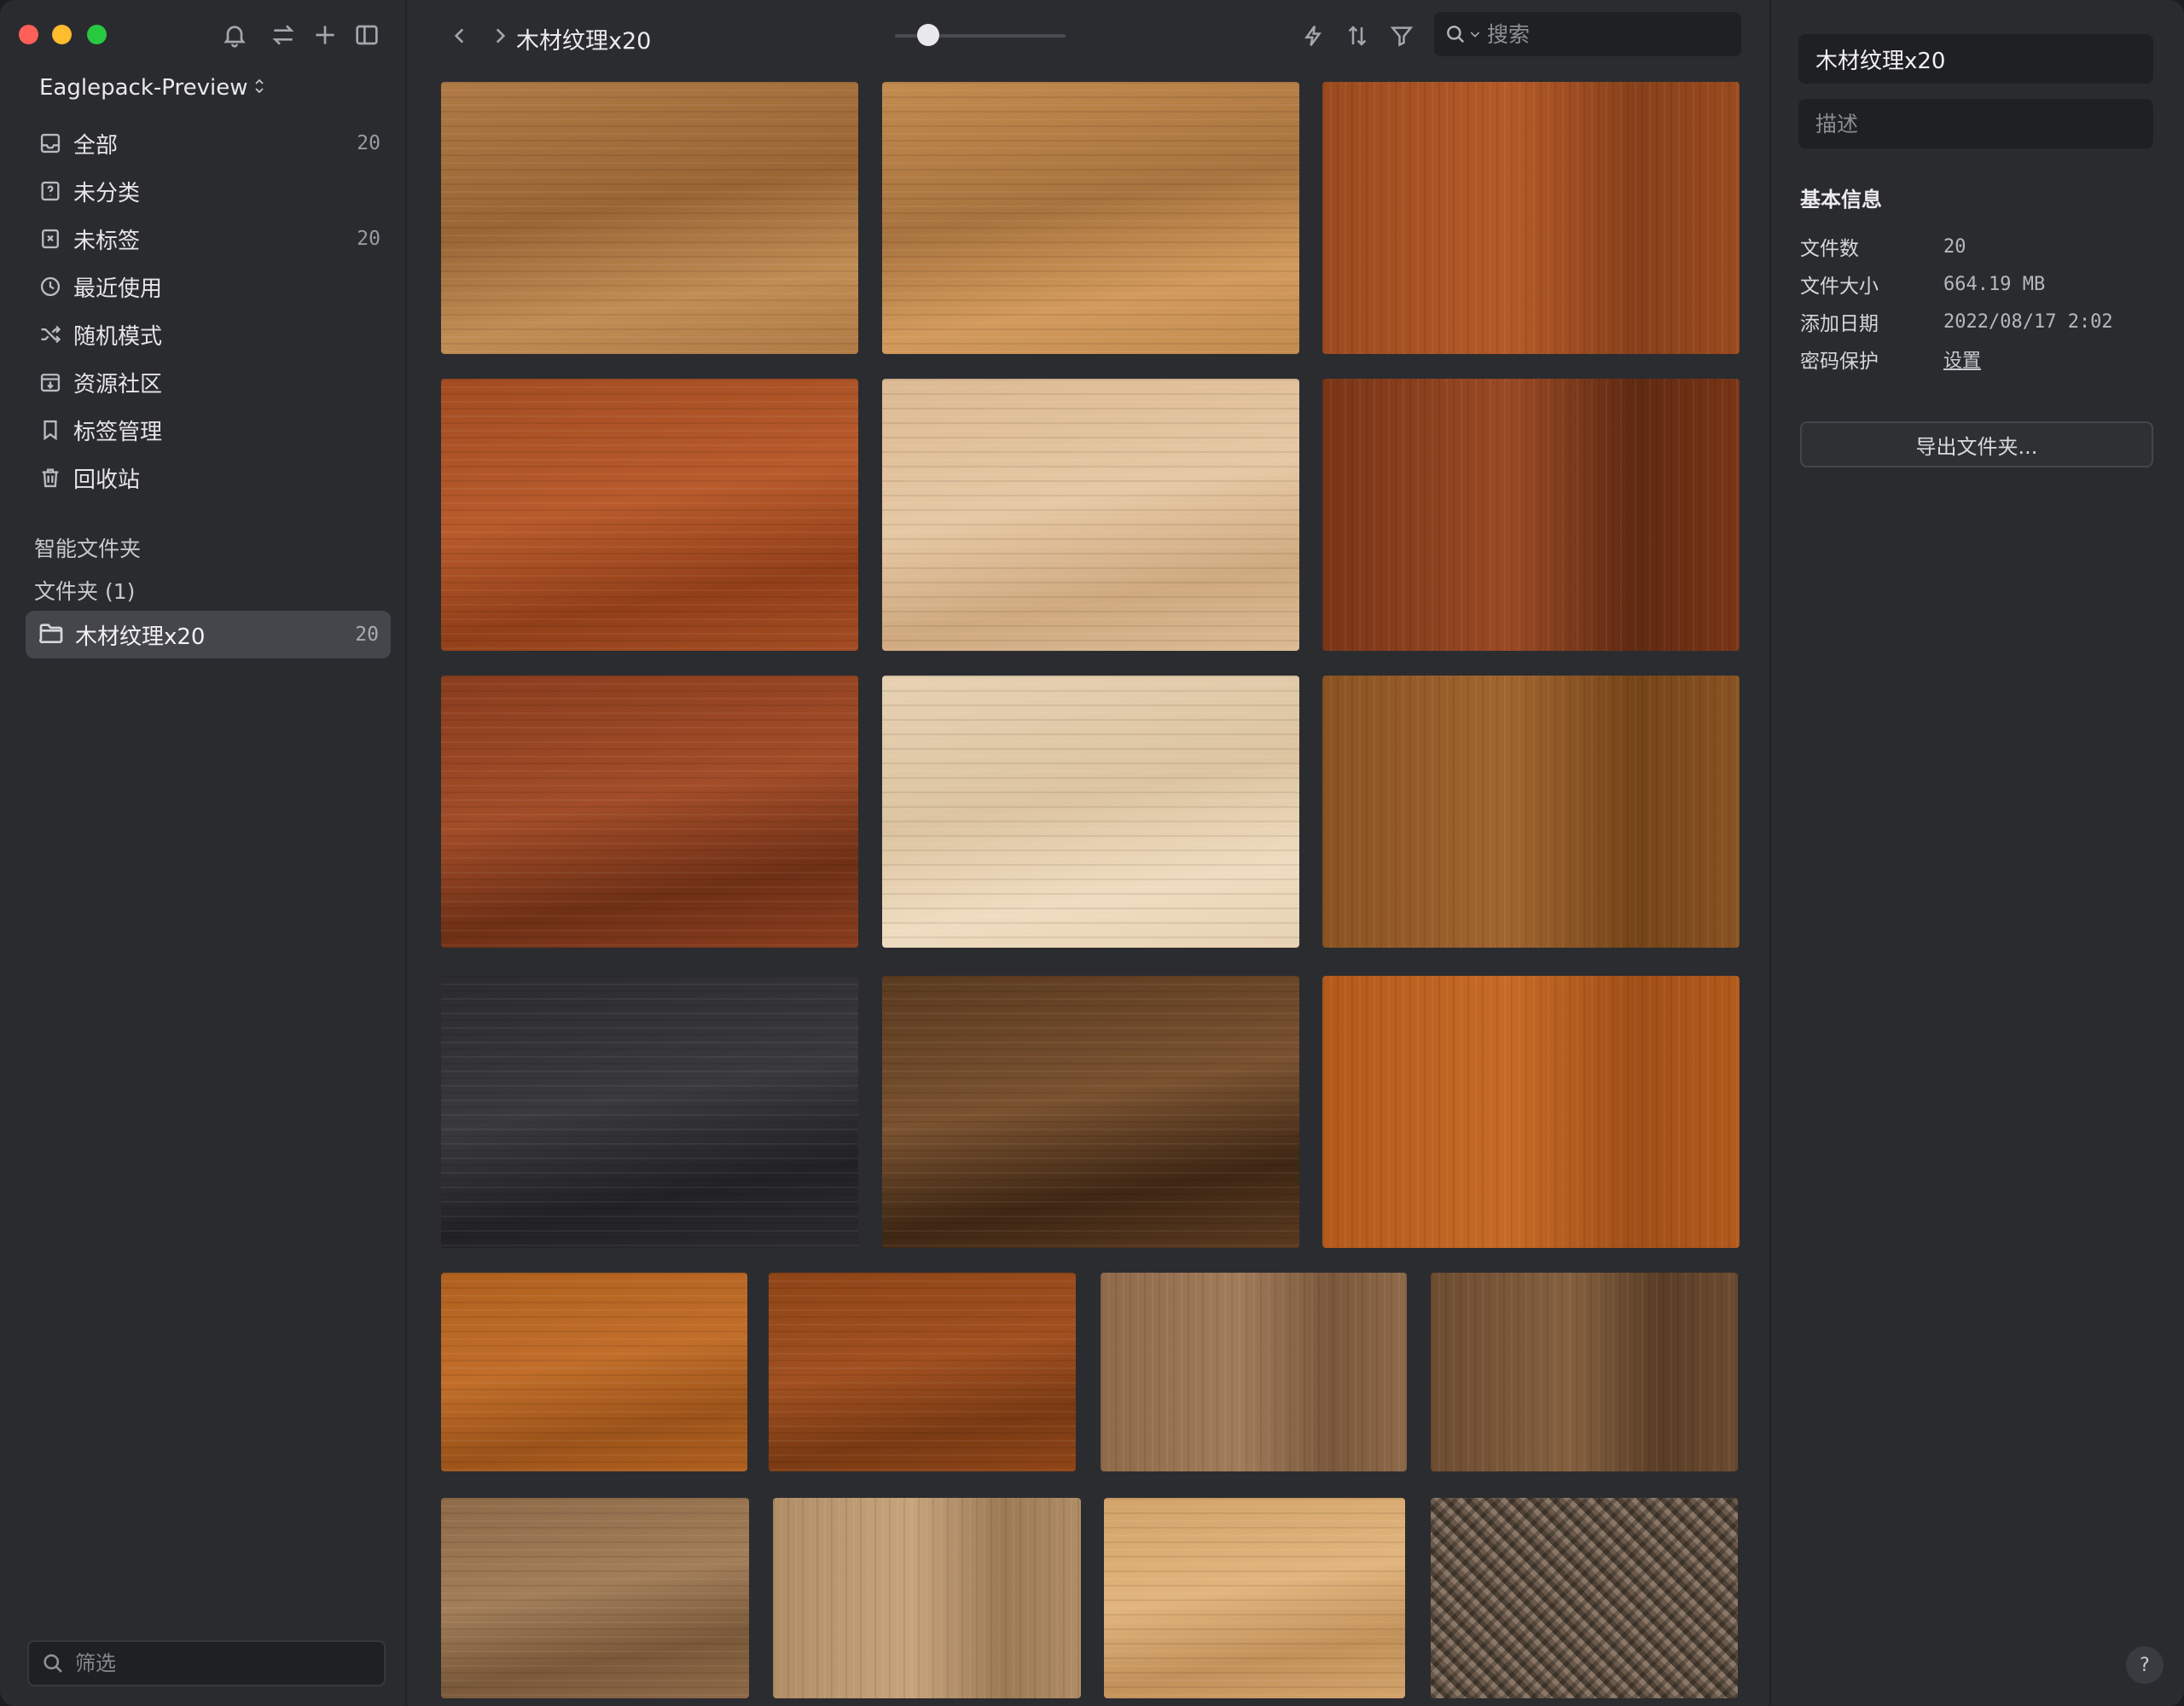 The height and width of the screenshot is (1706, 2184). I want to click on sidebar-folder-wood-textures: 木材纹理x20 20, so click(209, 635).